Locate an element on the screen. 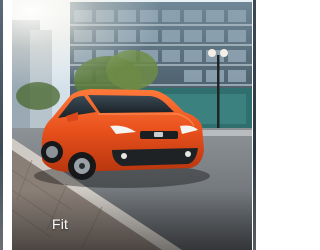  adjacent-card-edge-right is located at coordinates (254, 125).